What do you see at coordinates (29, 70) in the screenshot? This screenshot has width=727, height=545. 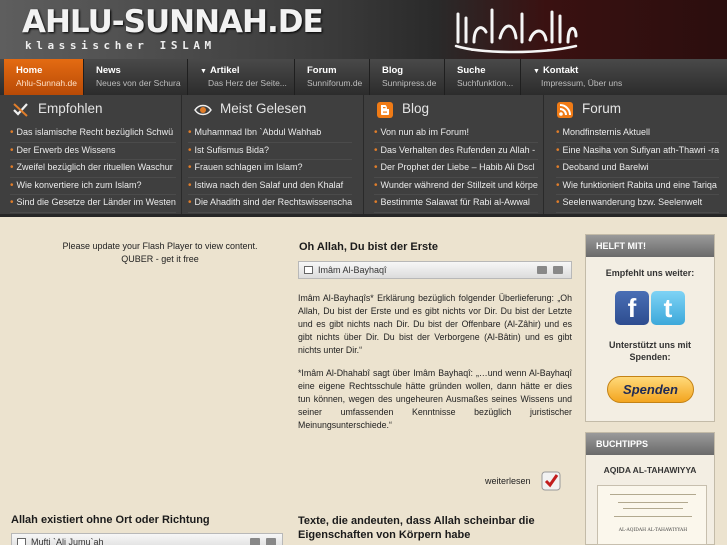 I see `nav-home-label: Home` at bounding box center [29, 70].